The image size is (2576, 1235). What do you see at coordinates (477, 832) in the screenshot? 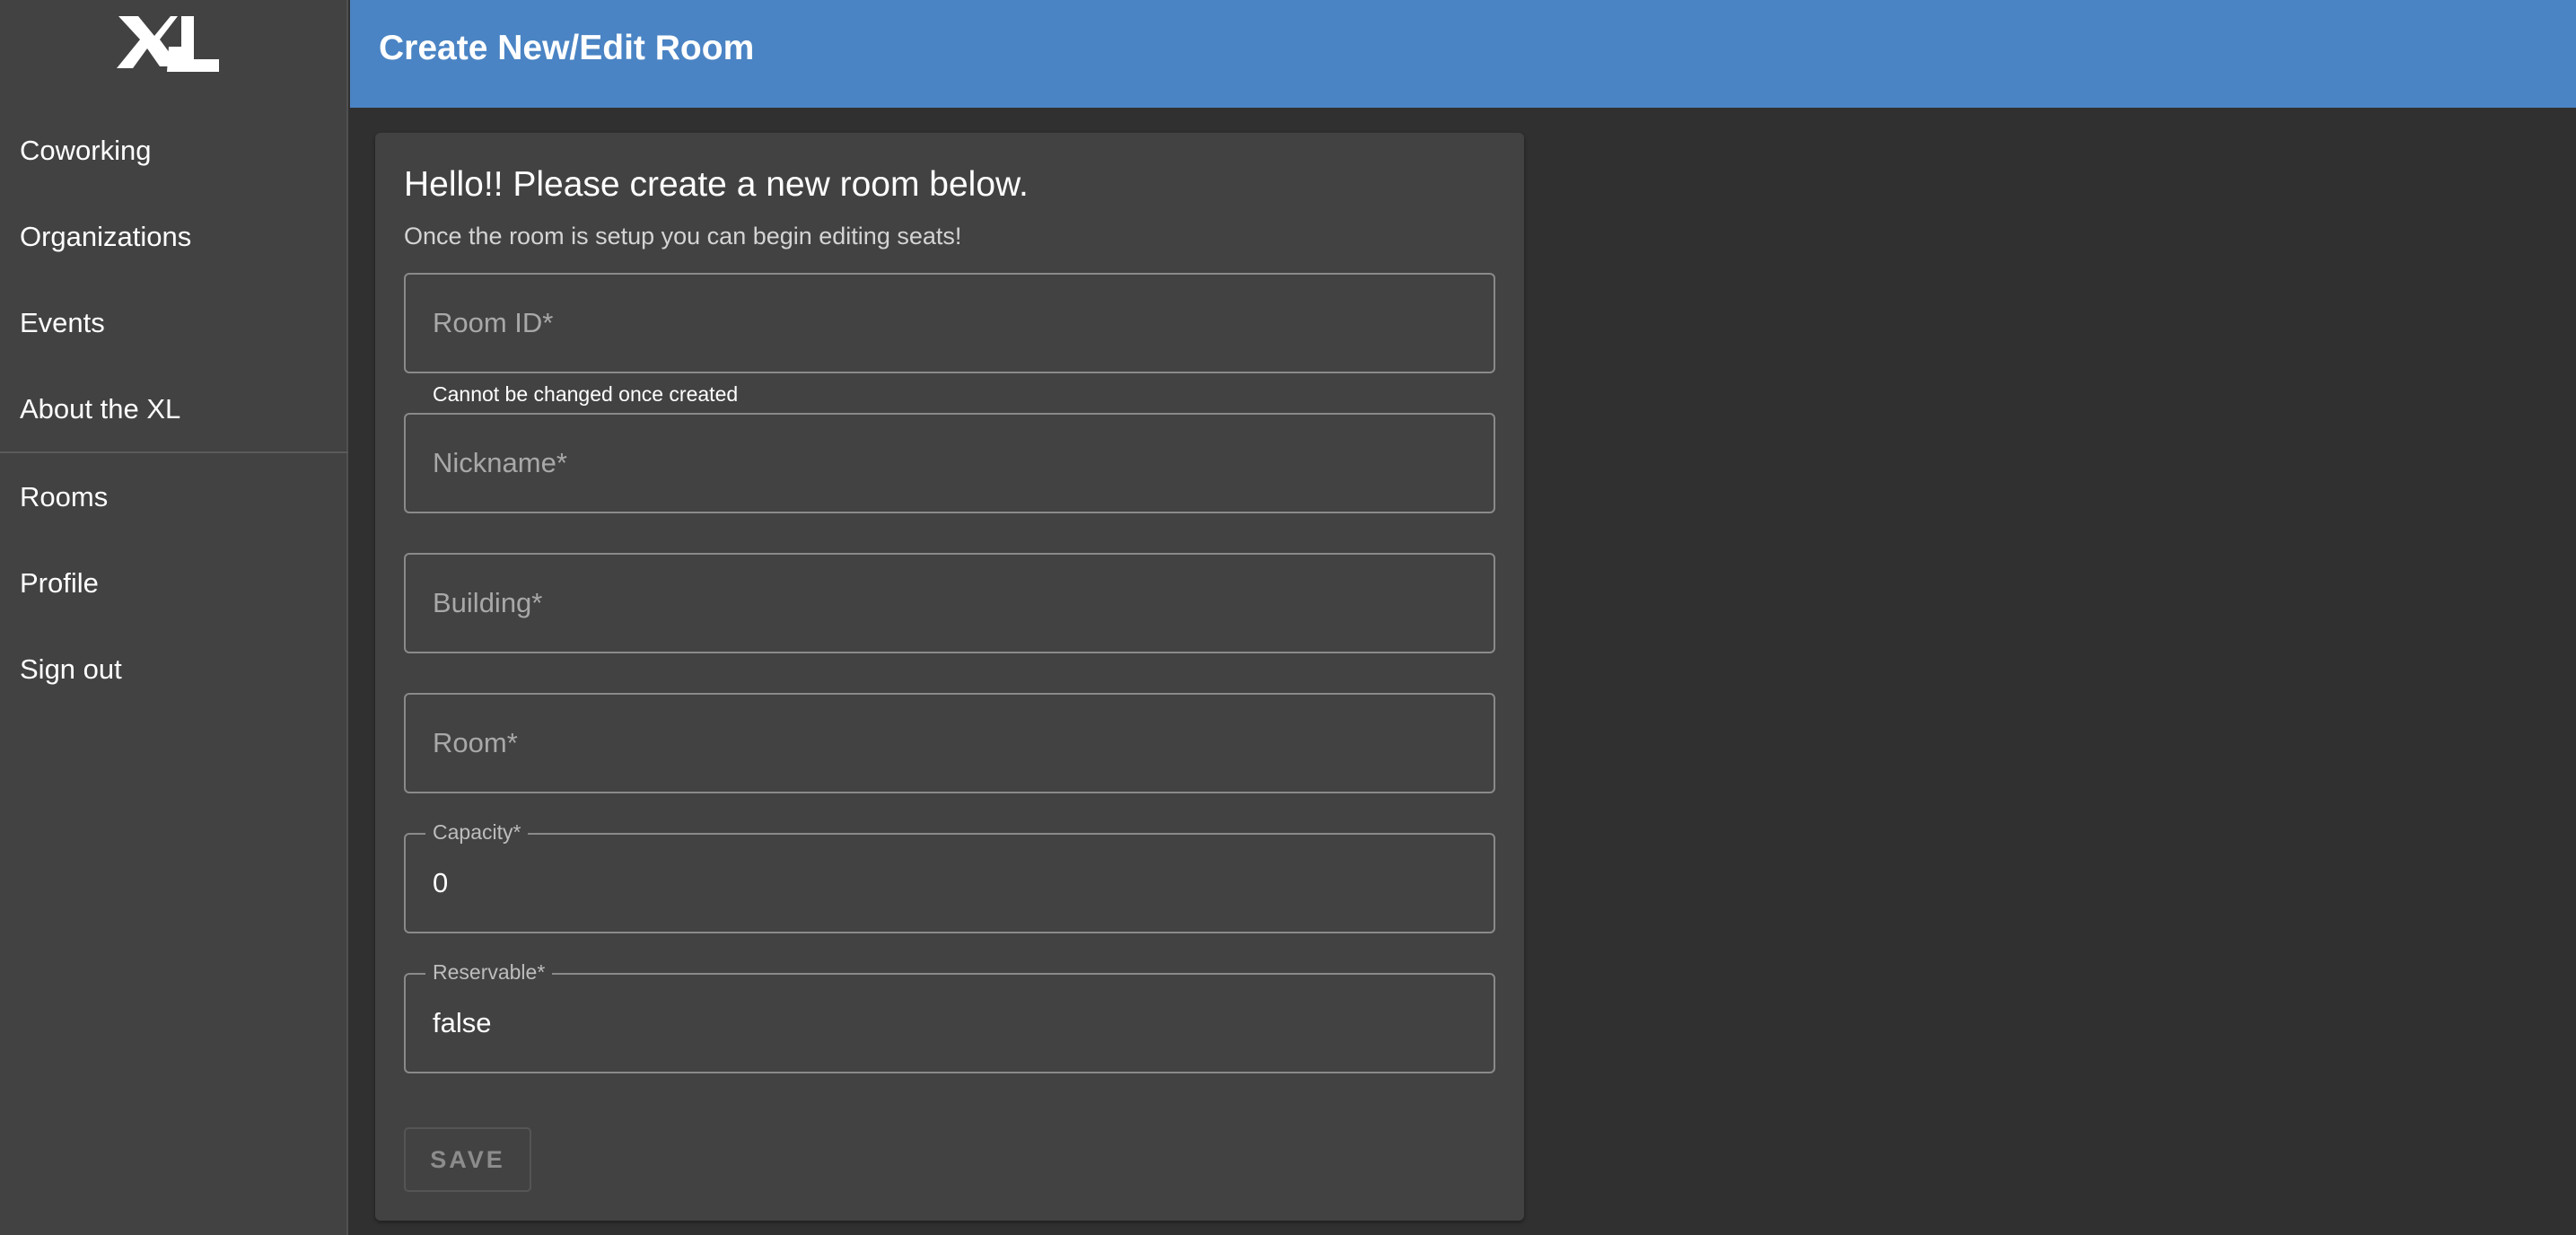
I see `capacity-label: Capacity*` at bounding box center [477, 832].